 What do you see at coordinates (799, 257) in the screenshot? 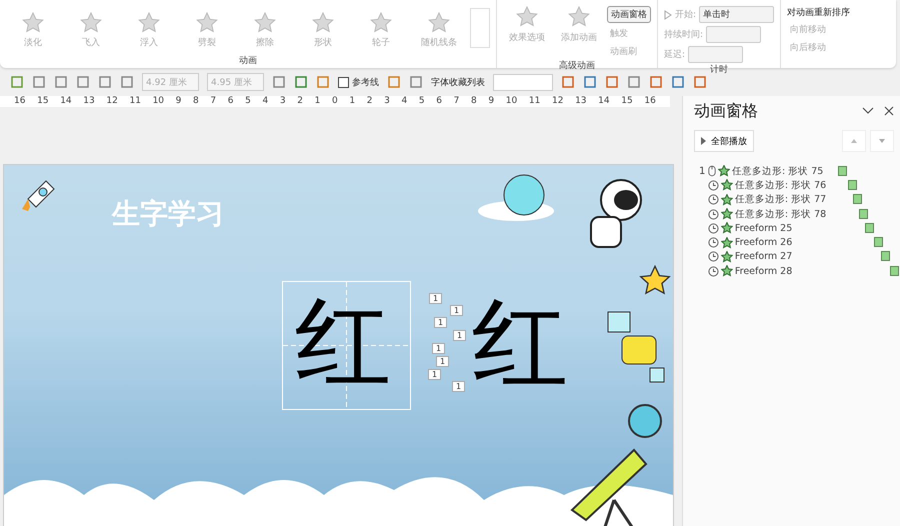
I see `animation-item: Freeform 27` at bounding box center [799, 257].